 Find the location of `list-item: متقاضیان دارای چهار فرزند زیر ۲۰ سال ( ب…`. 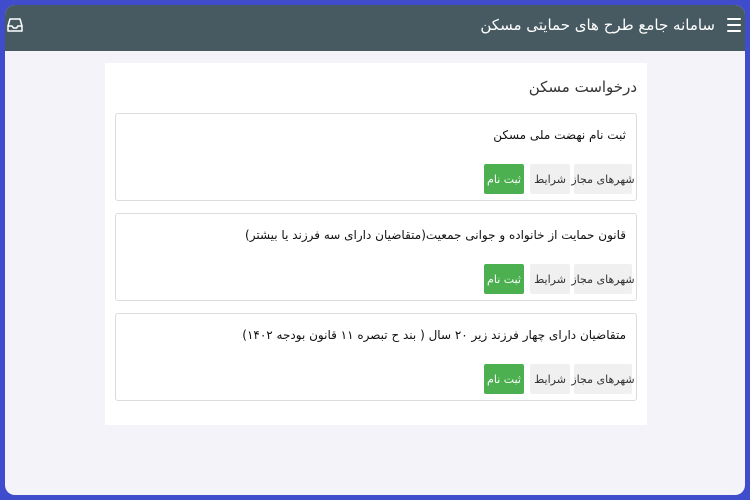

list-item: متقاضیان دارای چهار فرزند زیر ۲۰ سال ( ب… is located at coordinates (376, 357).